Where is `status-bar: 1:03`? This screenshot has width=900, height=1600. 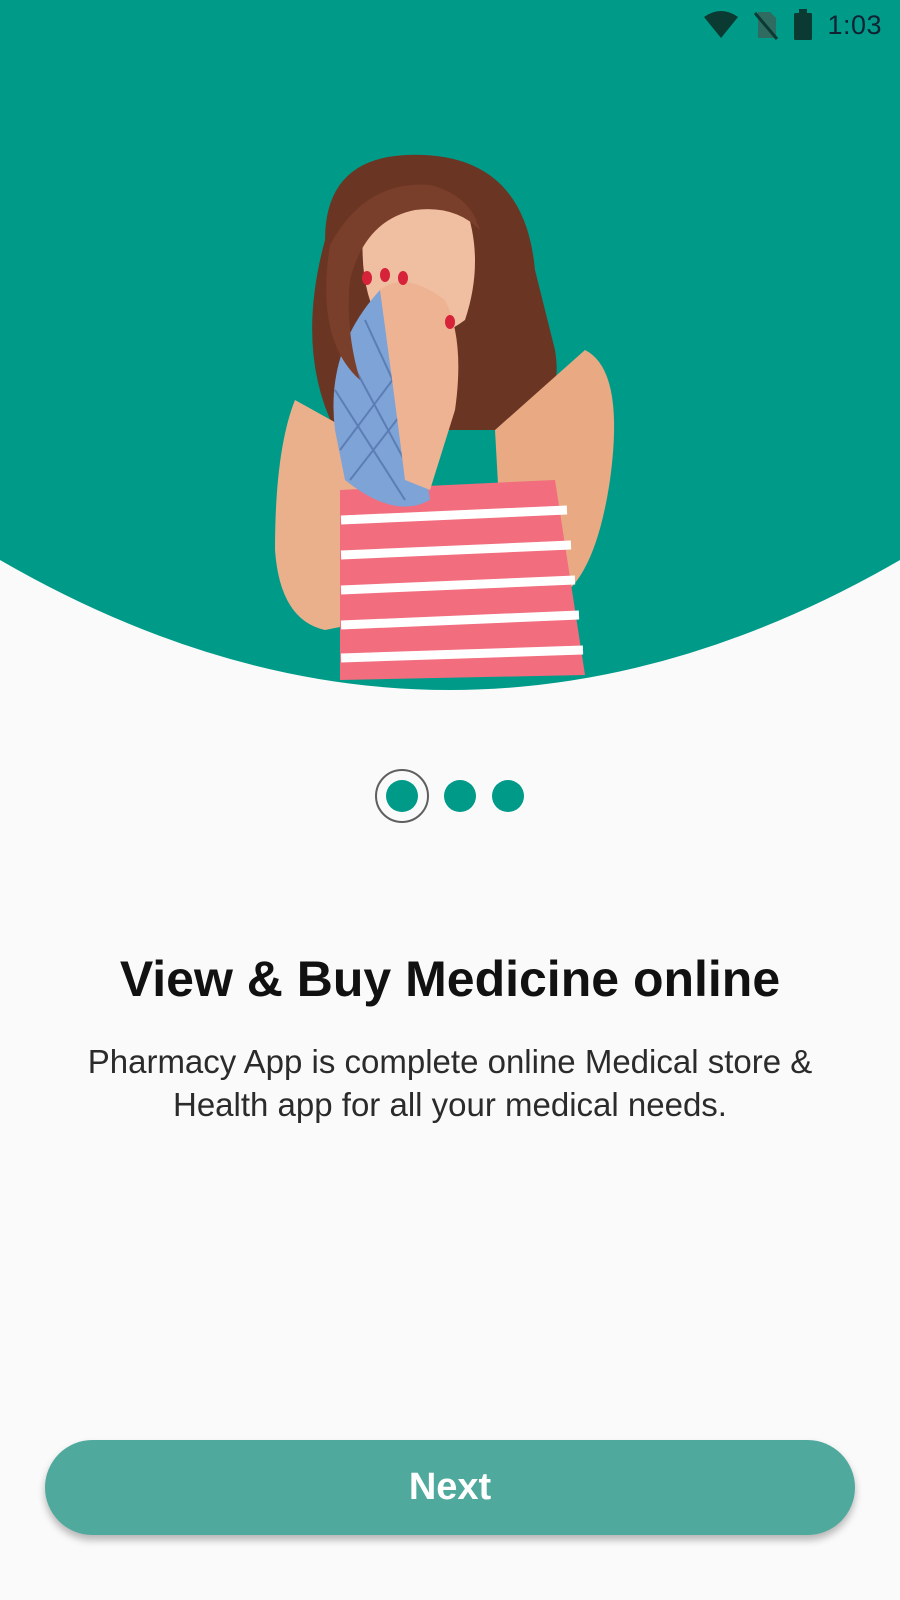 status-bar: 1:03 is located at coordinates (450, 25).